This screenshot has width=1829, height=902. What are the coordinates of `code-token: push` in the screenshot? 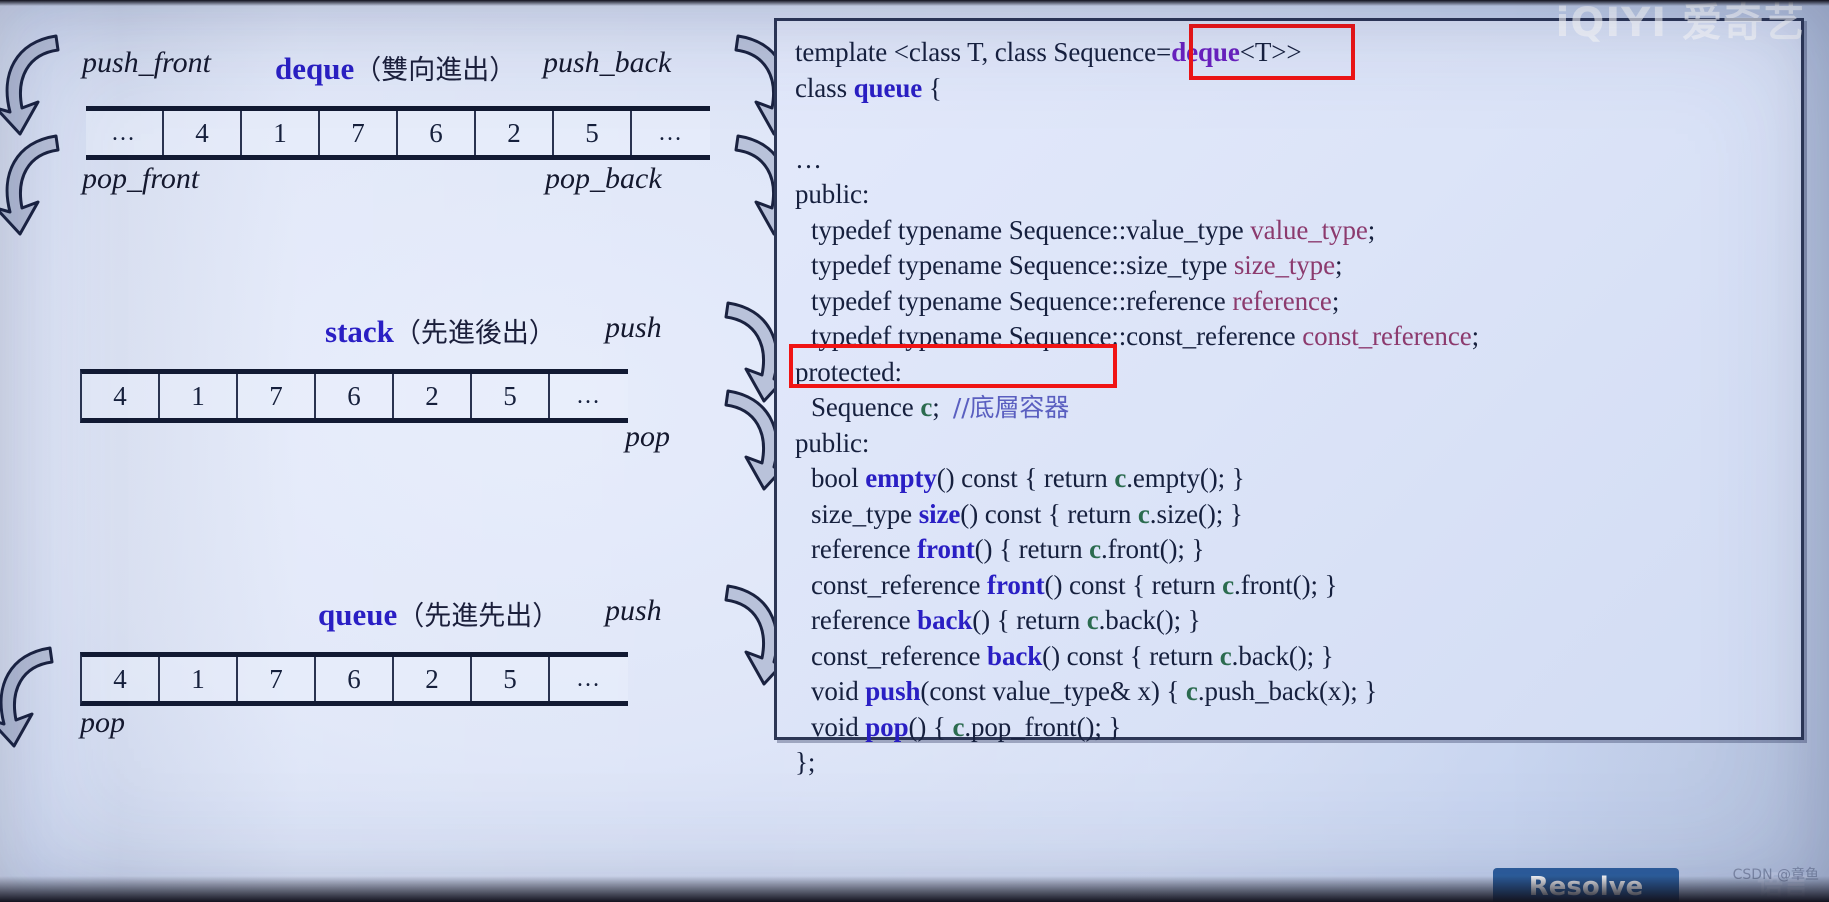 It's located at (893, 691).